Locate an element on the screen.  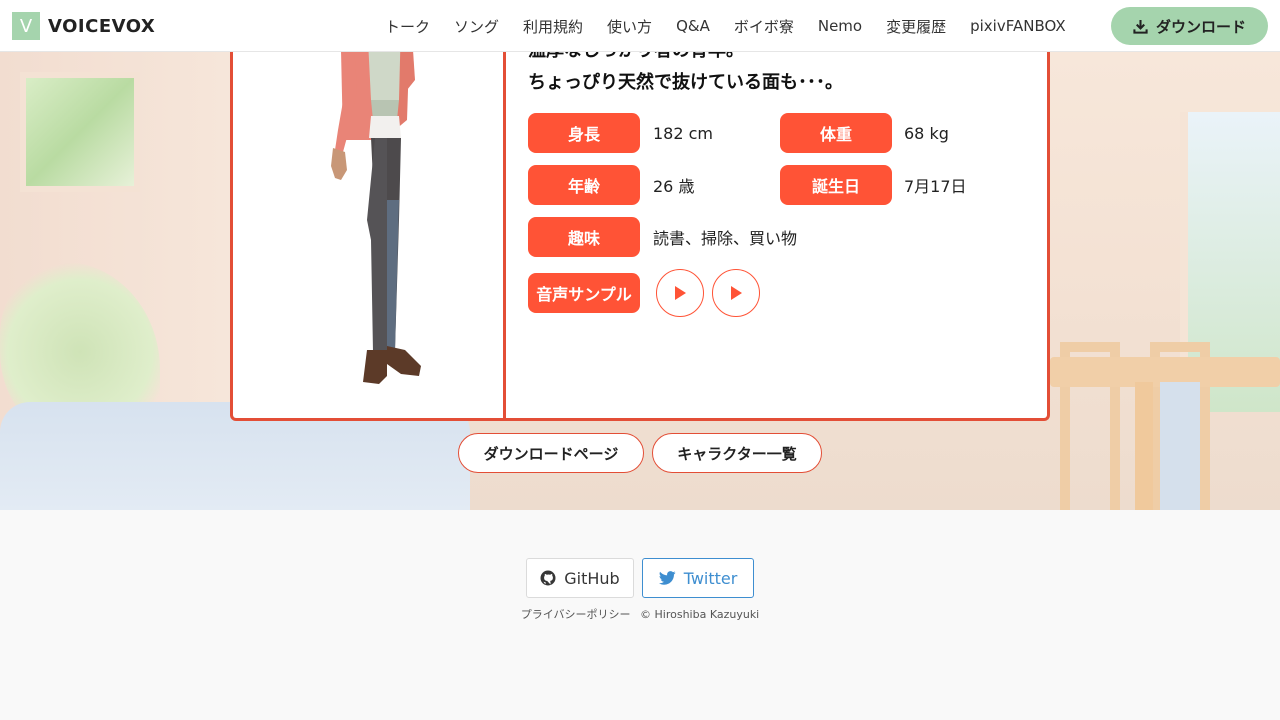
twitter-label: Twitter is located at coordinates (710, 578).